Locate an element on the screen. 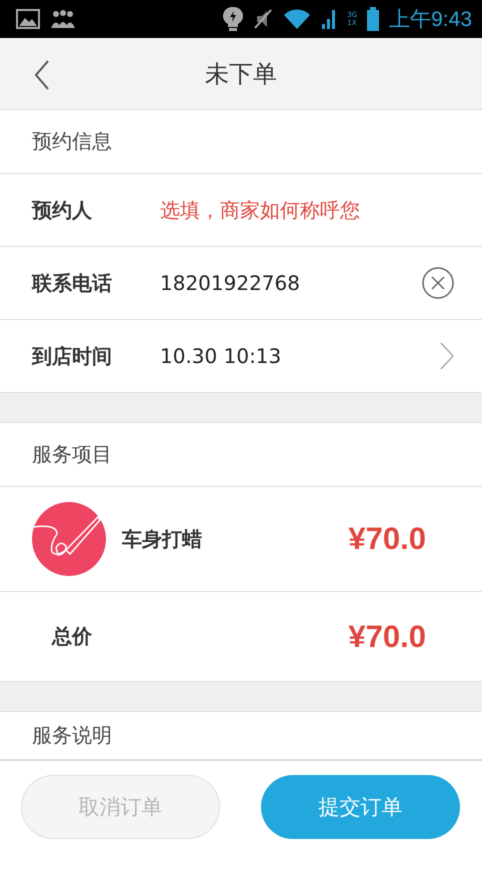 This screenshot has width=482, height=880. section-title: 服务项目 is located at coordinates (72, 454).